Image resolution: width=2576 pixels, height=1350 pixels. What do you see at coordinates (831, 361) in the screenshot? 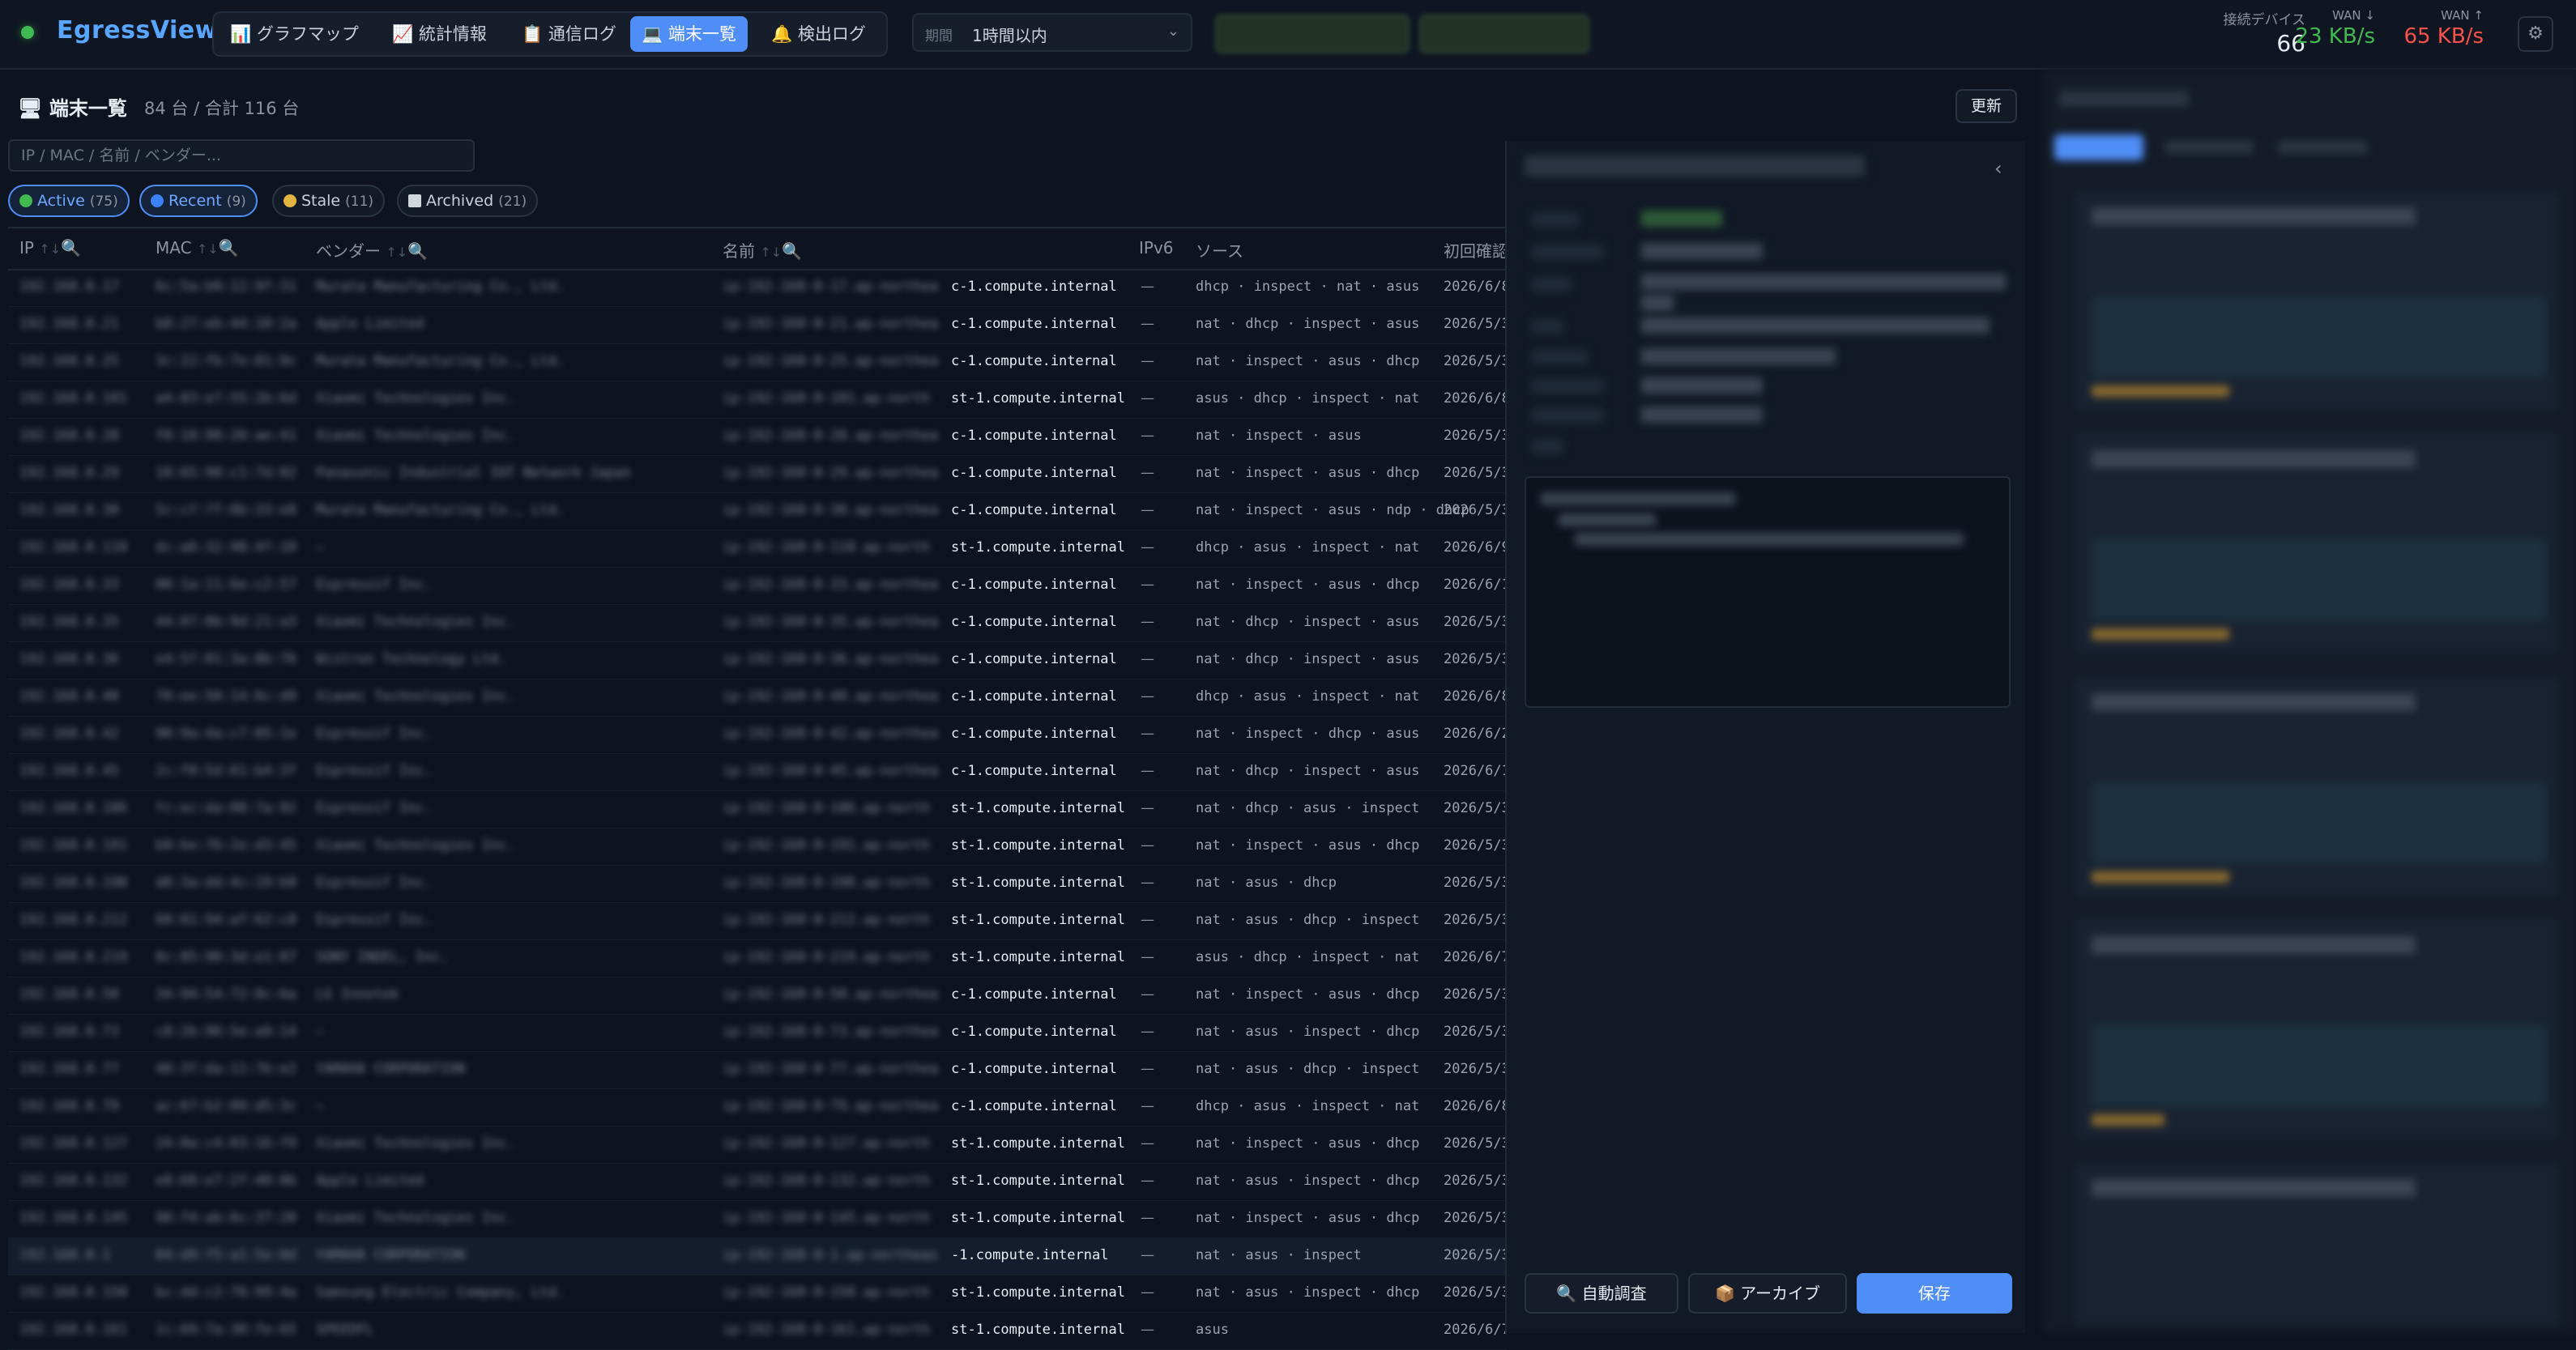
I see `cell-name-prefix: ip-192-168-0-25.ap-northea` at bounding box center [831, 361].